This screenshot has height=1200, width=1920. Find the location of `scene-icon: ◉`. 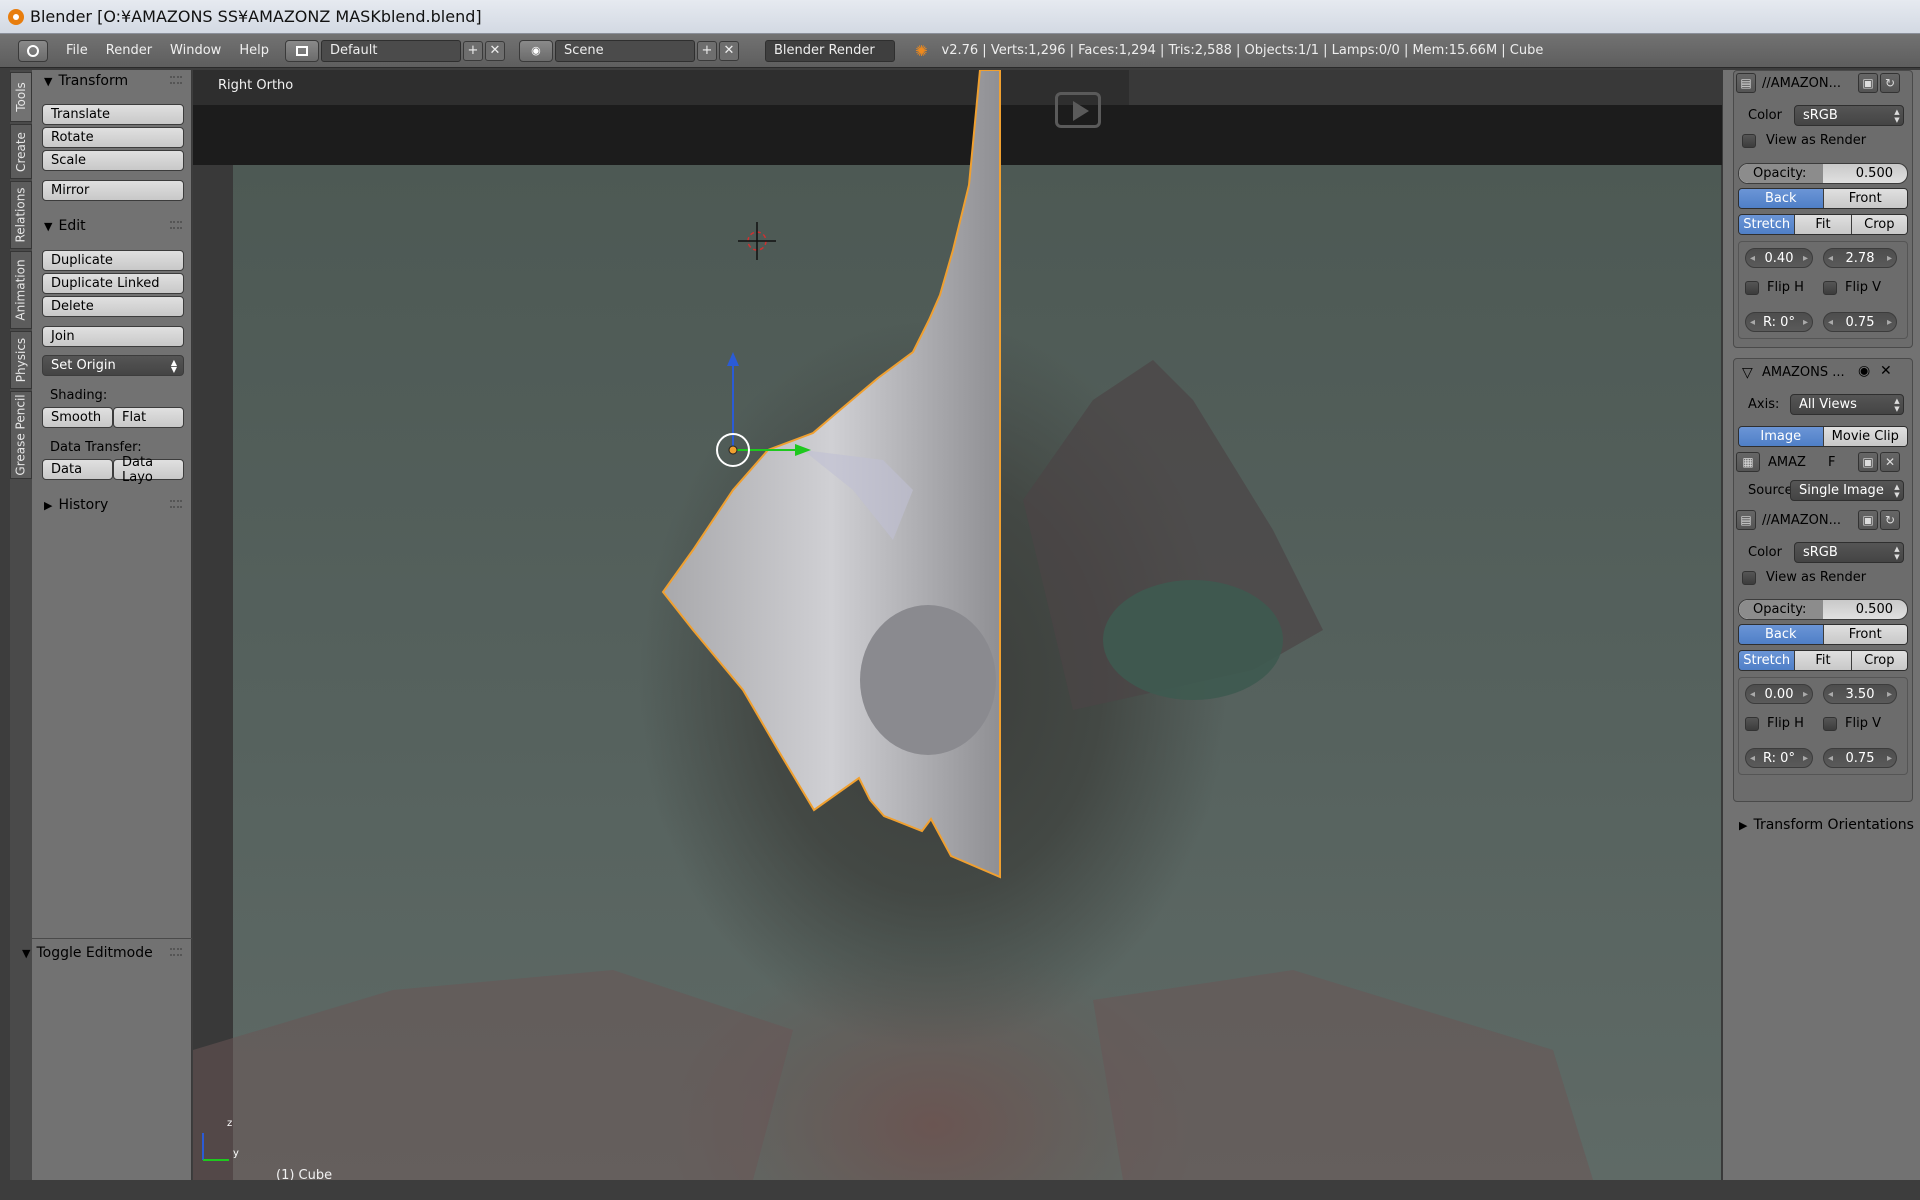

scene-icon: ◉ is located at coordinates (536, 50).